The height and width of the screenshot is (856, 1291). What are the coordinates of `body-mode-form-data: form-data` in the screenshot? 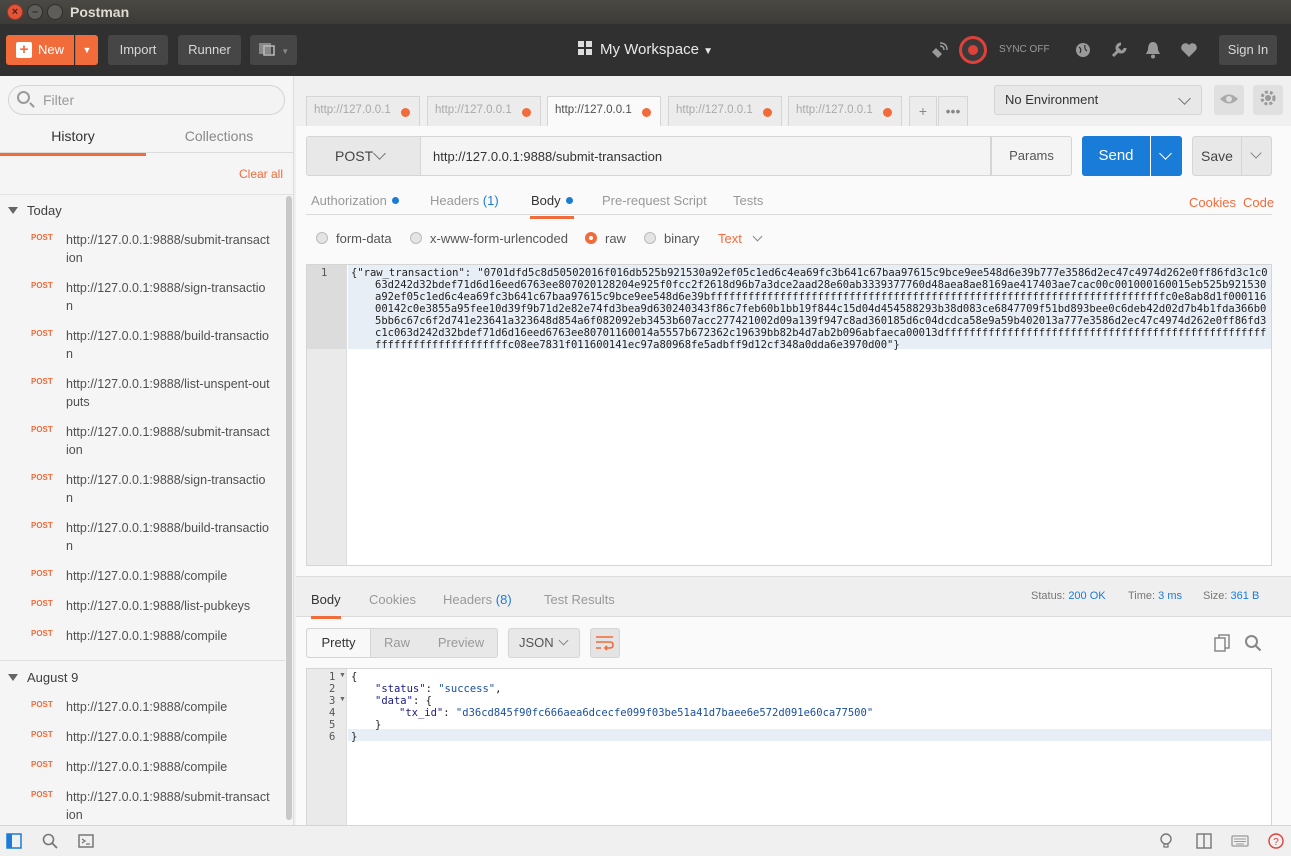 It's located at (354, 238).